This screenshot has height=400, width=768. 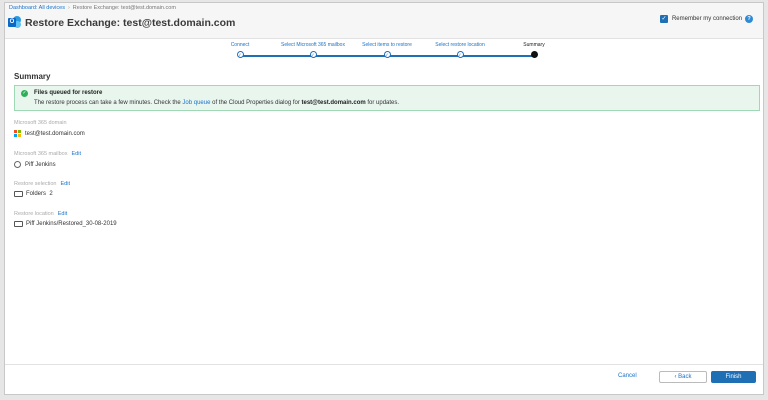 I want to click on cancel-button: Cancel, so click(x=627, y=376).